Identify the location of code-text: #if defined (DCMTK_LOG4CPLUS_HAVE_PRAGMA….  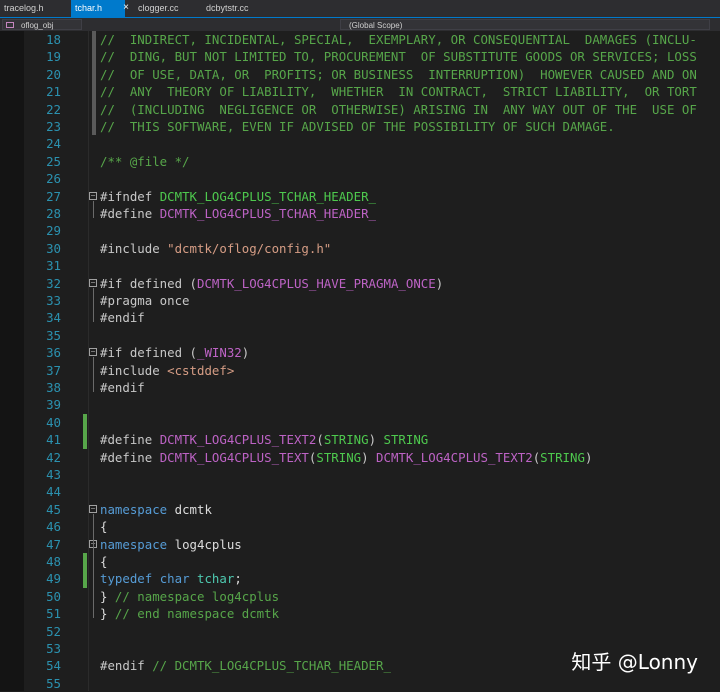
(271, 283).